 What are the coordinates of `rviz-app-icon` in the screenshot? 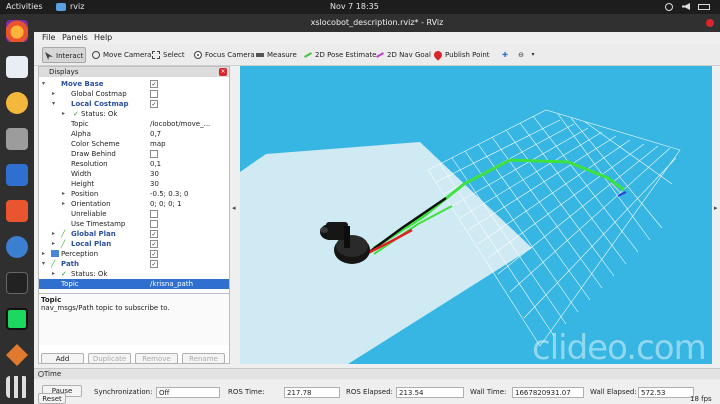 It's located at (61, 7).